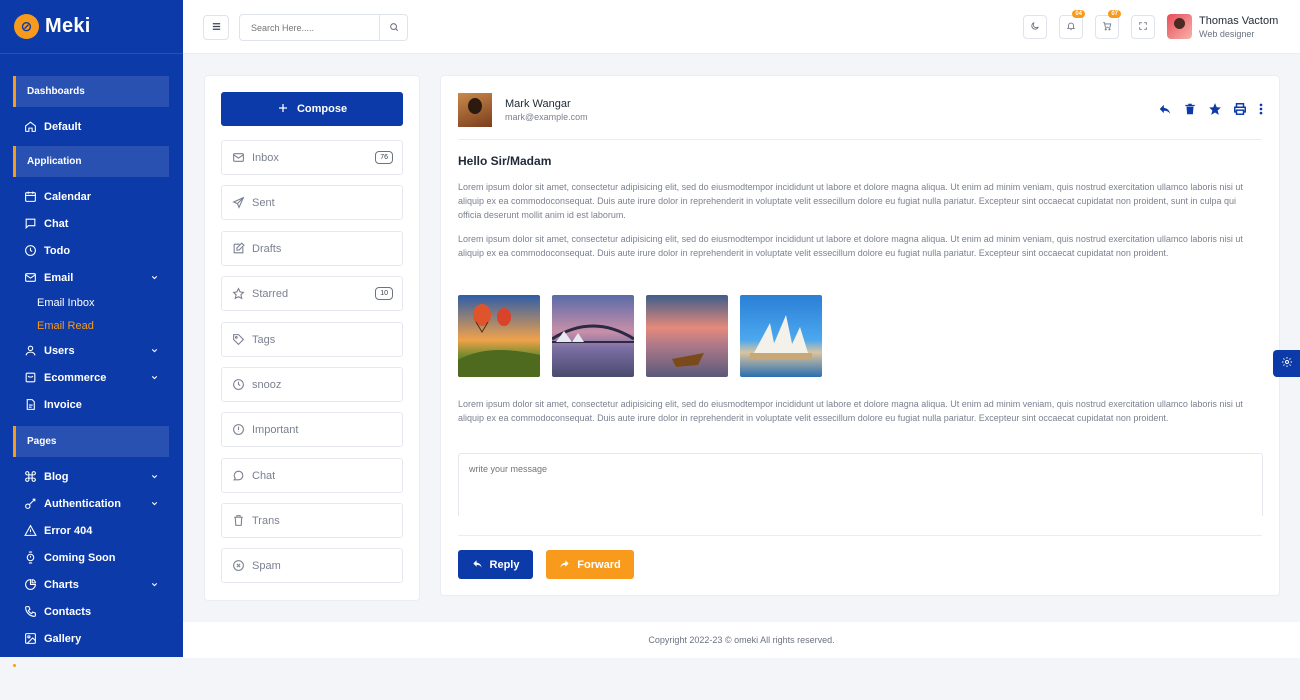 Image resolution: width=1300 pixels, height=700 pixels. Describe the element at coordinates (91, 611) in the screenshot. I see `sidebar-item-contacts: Contacts` at that location.